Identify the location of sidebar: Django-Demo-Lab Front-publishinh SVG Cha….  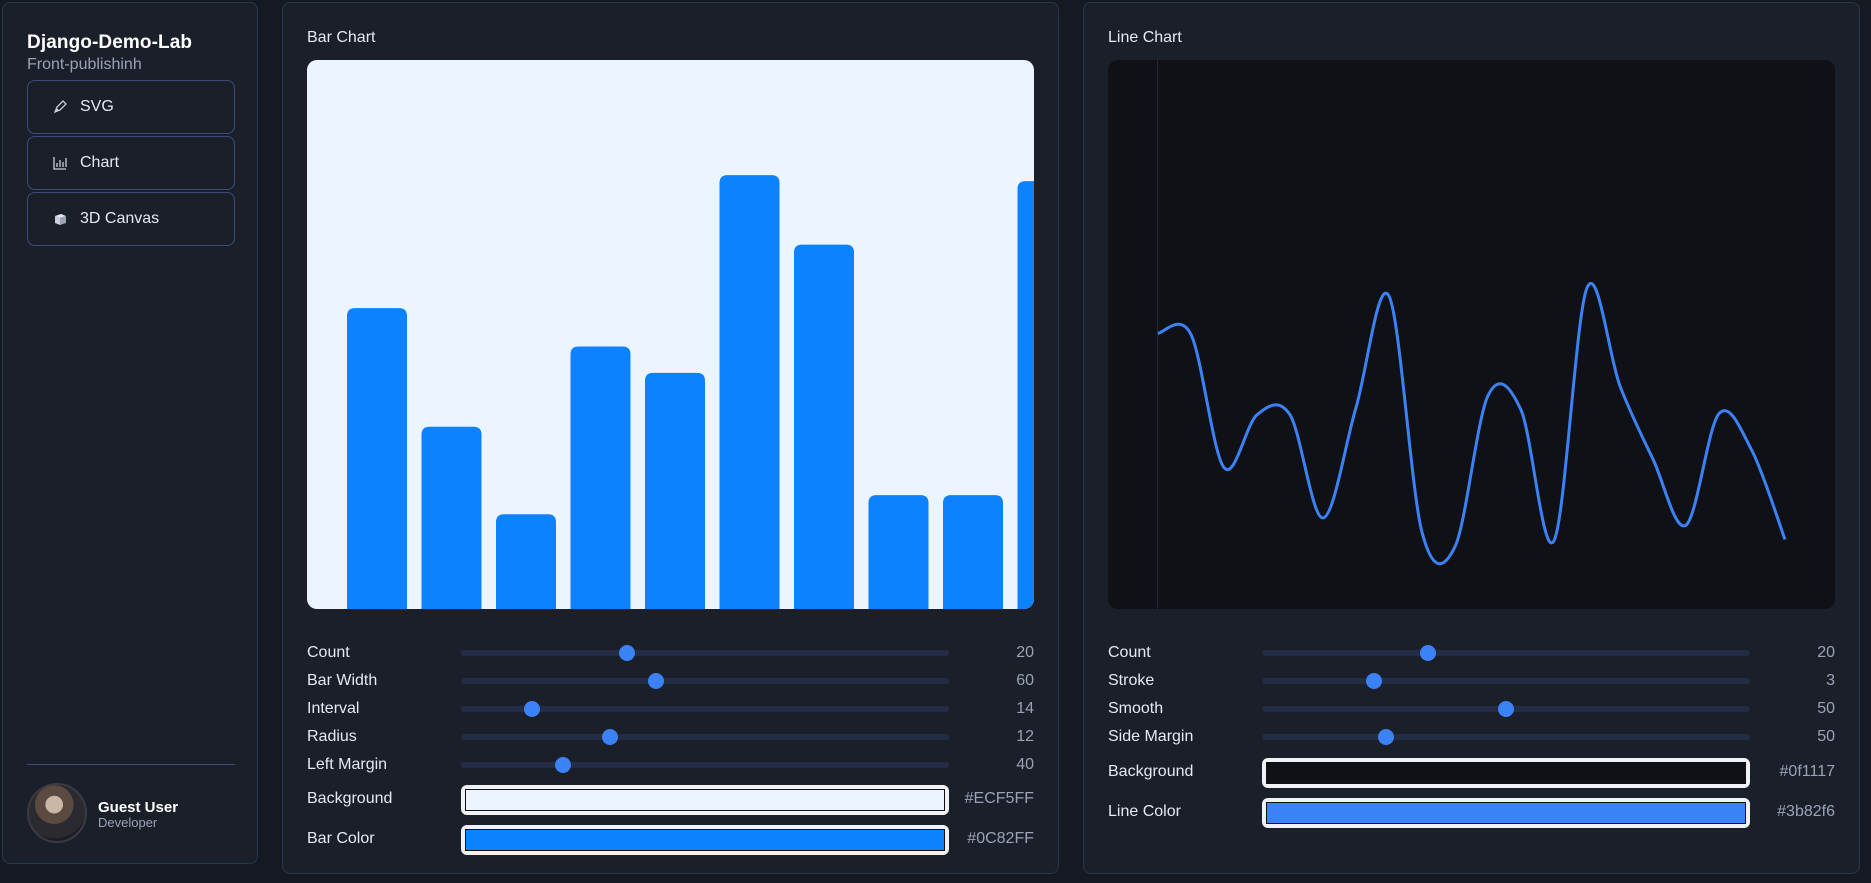
(130, 433).